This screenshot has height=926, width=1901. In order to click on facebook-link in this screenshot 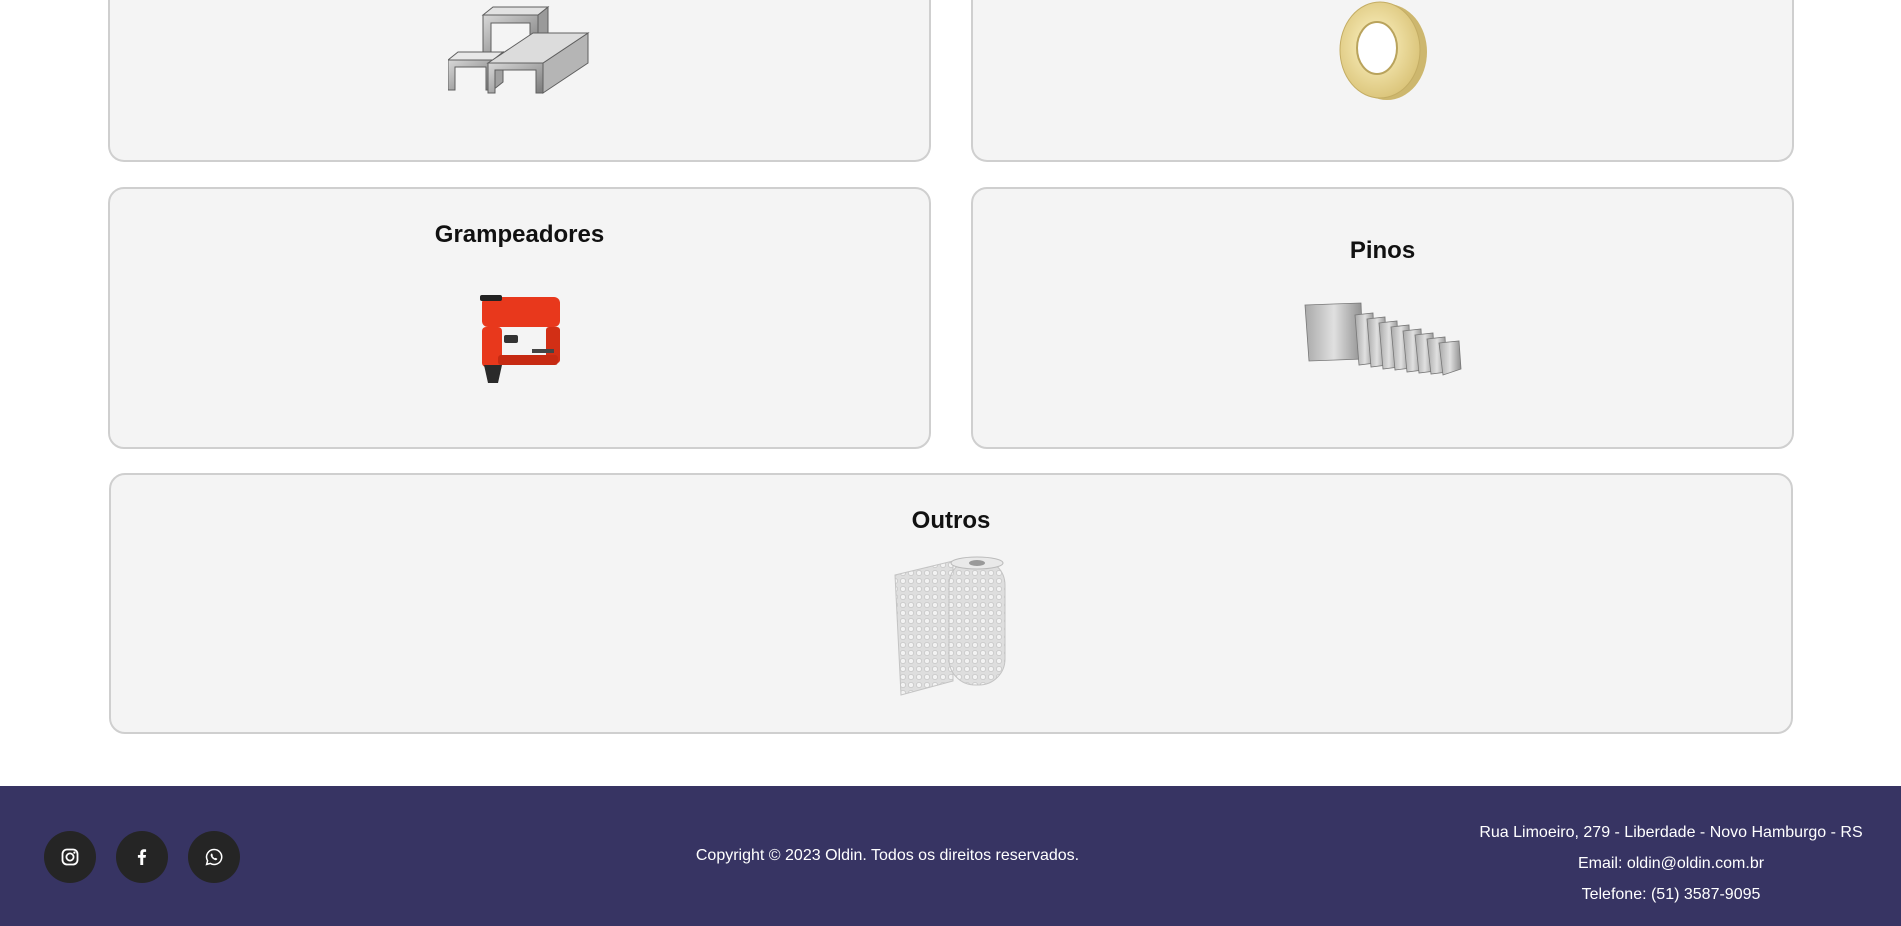, I will do `click(142, 857)`.